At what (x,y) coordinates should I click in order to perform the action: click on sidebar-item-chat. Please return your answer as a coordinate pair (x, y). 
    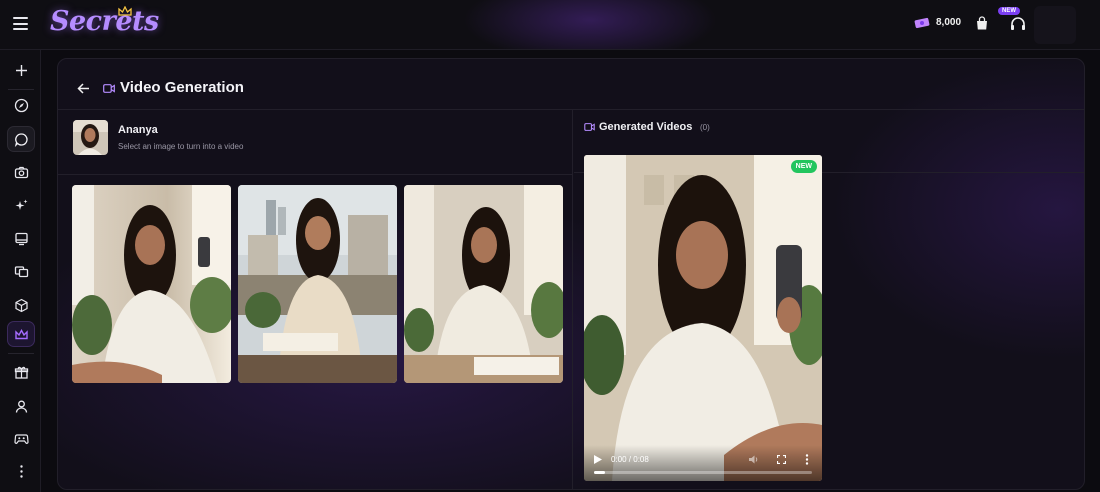
    Looking at the image, I should click on (21, 139).